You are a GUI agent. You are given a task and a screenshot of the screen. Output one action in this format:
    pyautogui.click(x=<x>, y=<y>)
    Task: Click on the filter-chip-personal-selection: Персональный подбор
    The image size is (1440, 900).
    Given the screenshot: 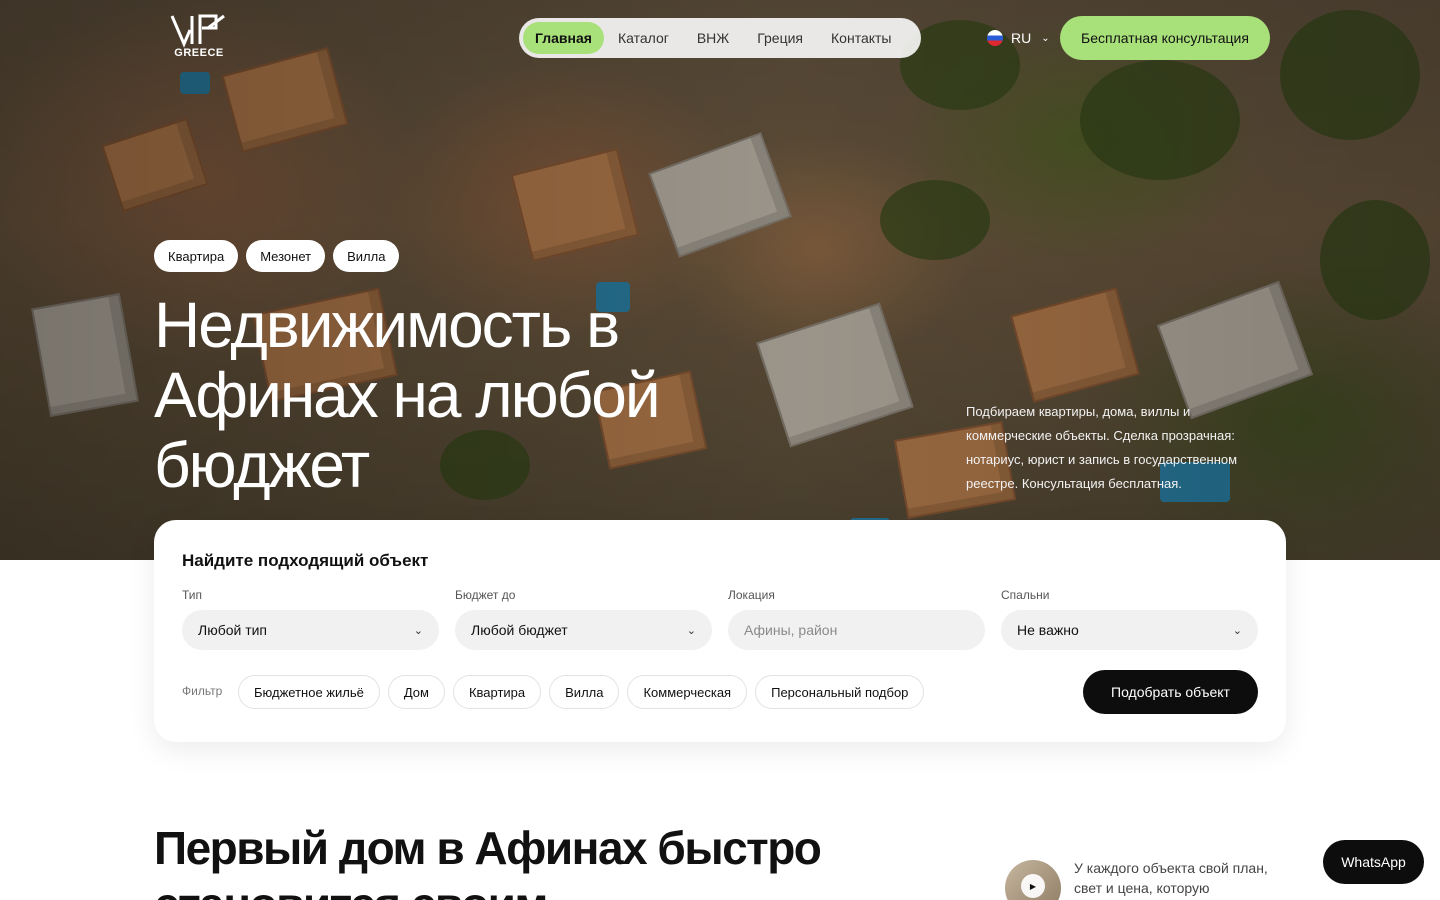 What is the action you would take?
    pyautogui.click(x=840, y=692)
    